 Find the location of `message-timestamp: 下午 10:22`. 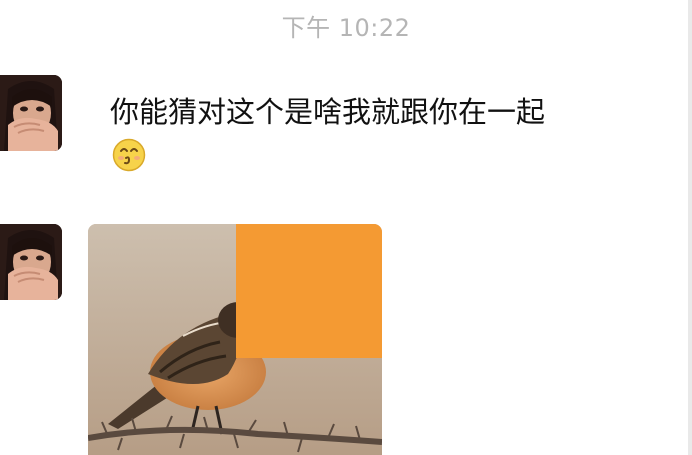

message-timestamp: 下午 10:22 is located at coordinates (346, 28).